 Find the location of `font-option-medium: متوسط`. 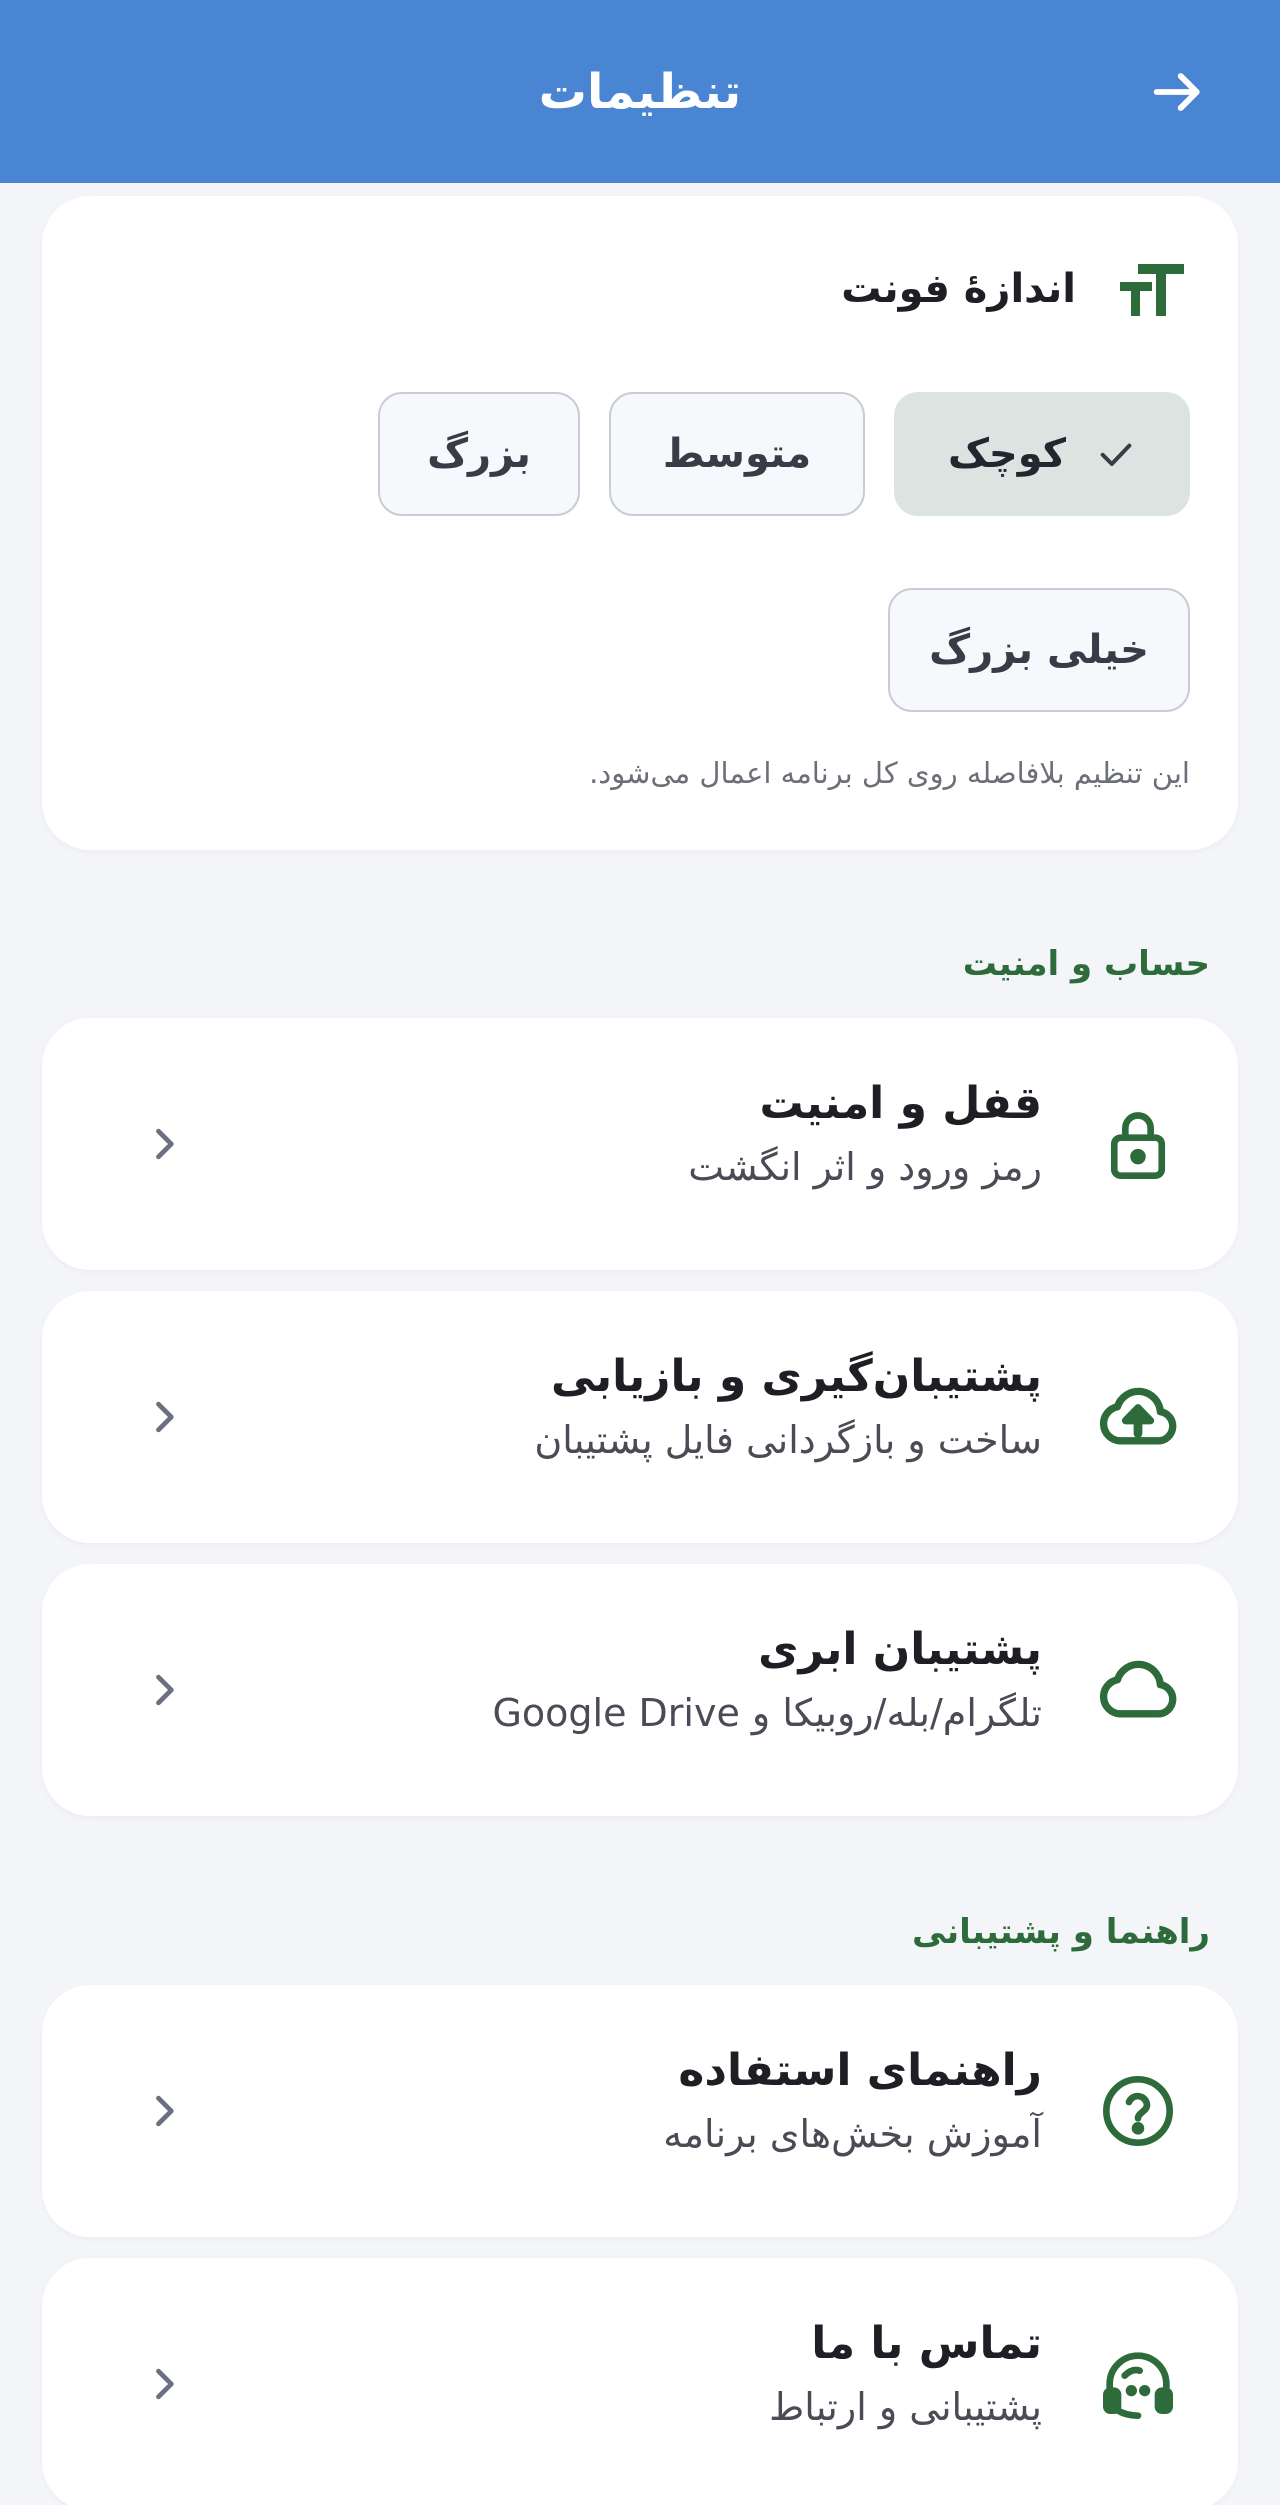

font-option-medium: متوسط is located at coordinates (737, 454).